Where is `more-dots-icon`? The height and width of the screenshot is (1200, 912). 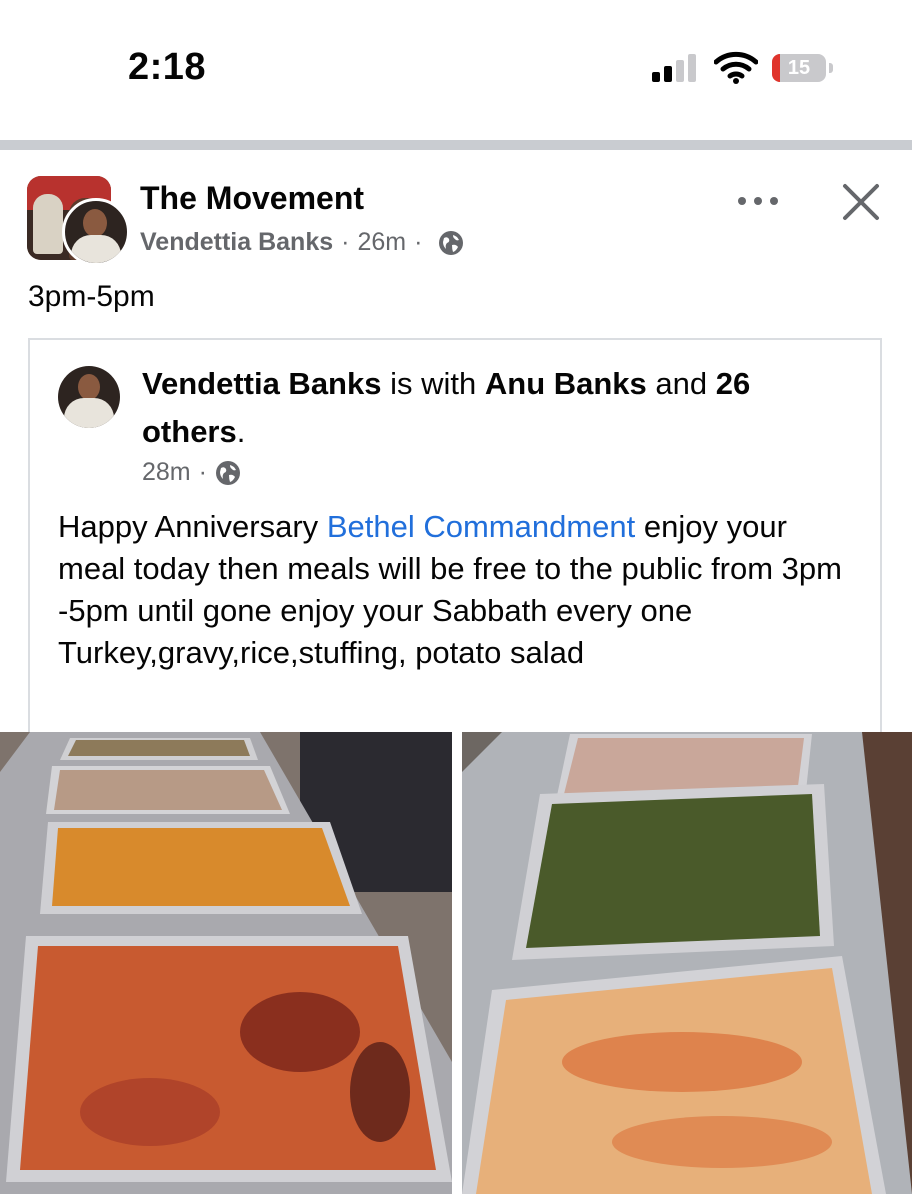 more-dots-icon is located at coordinates (742, 201).